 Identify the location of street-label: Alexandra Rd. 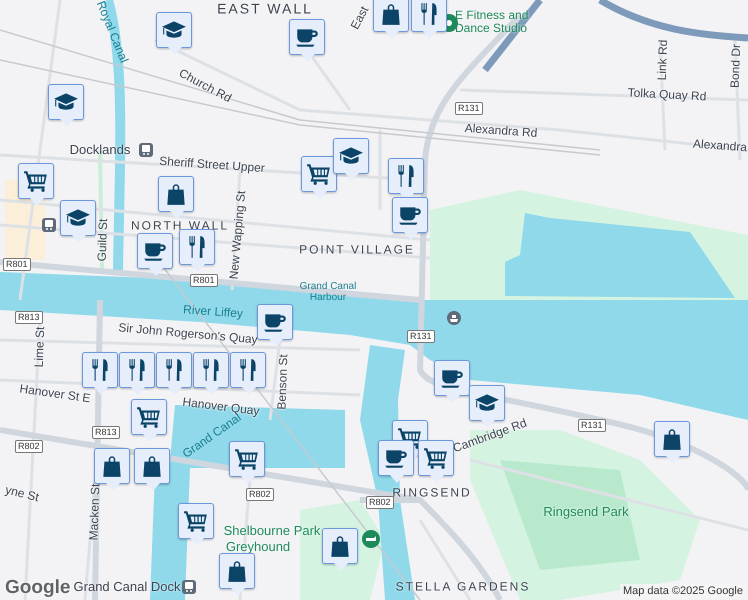
(501, 131).